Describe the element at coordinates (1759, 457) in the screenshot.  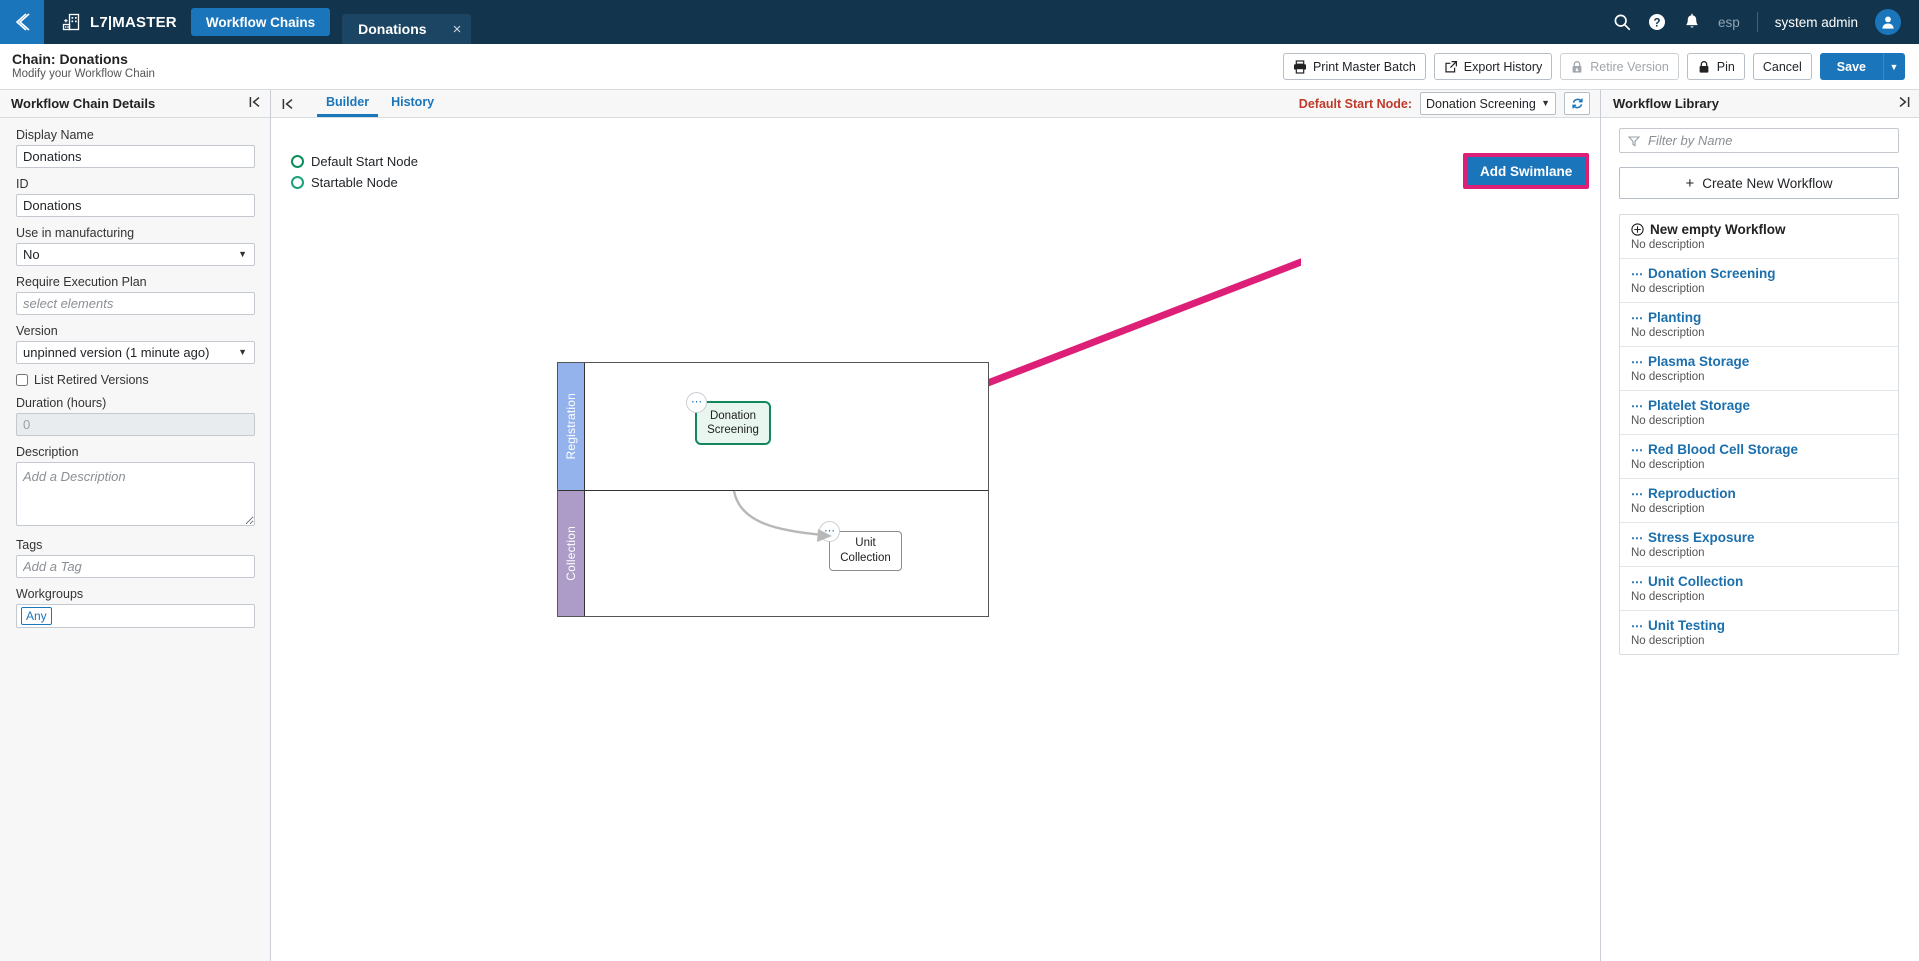
I see `list-item: ⋯ Red Blood Cell Storage No description` at that location.